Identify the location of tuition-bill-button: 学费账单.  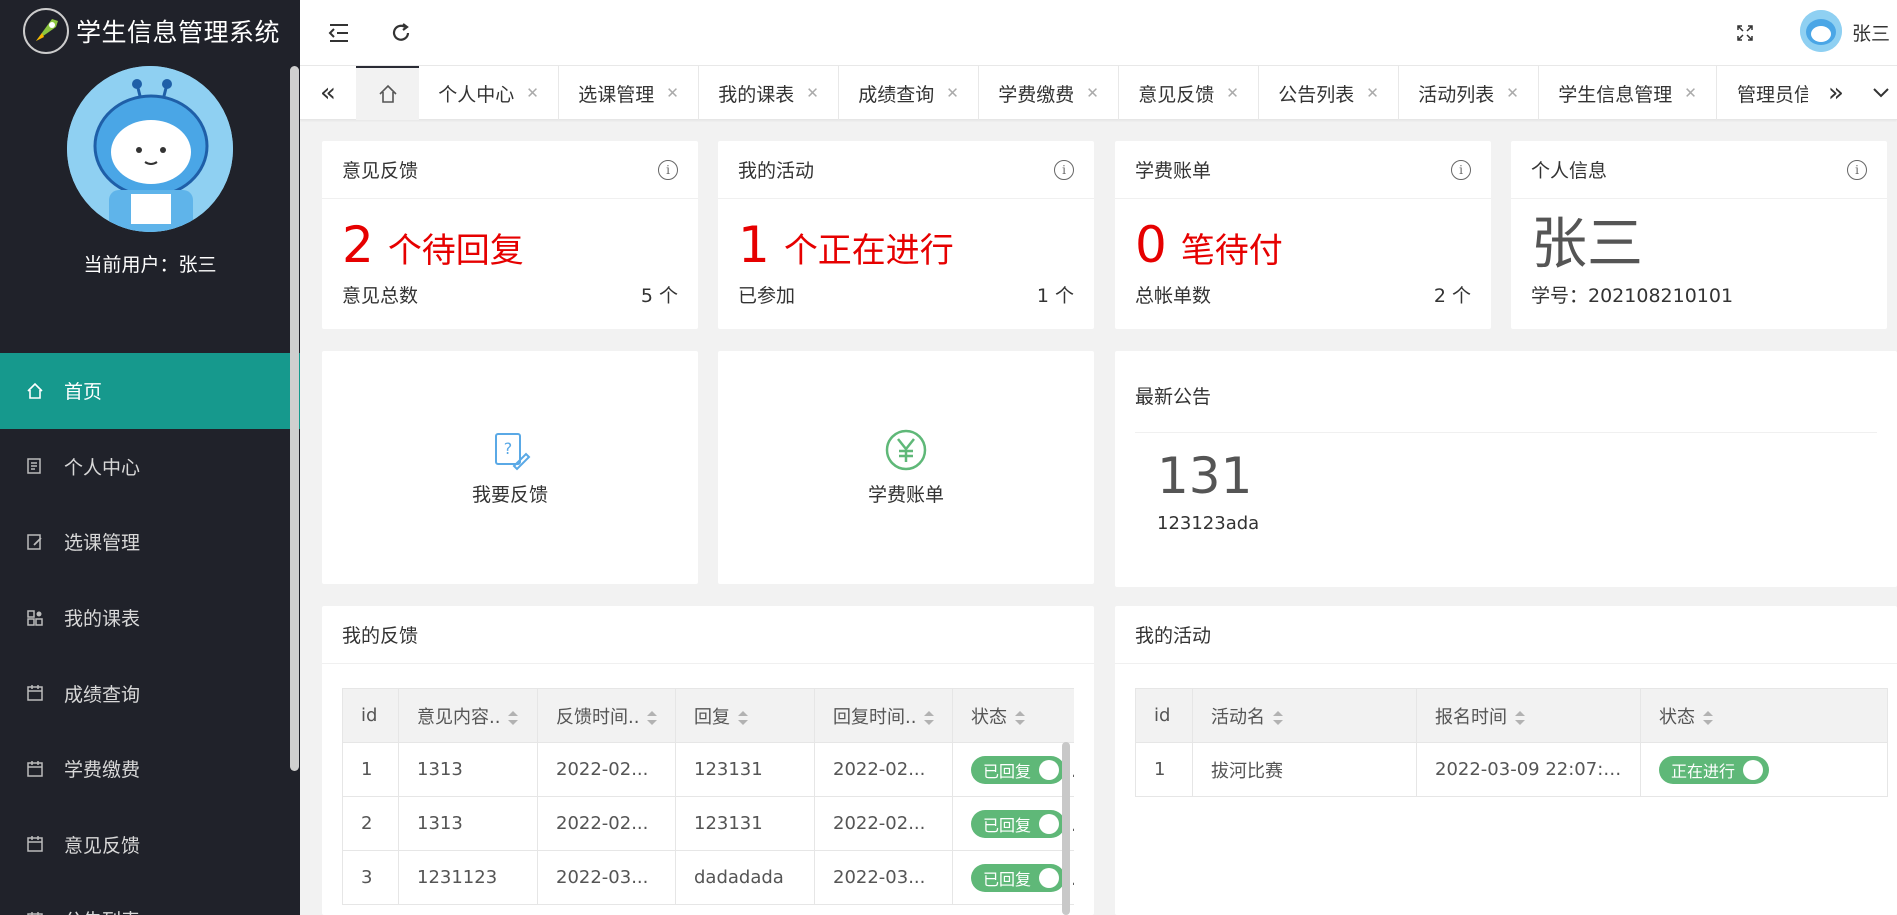
(906, 467).